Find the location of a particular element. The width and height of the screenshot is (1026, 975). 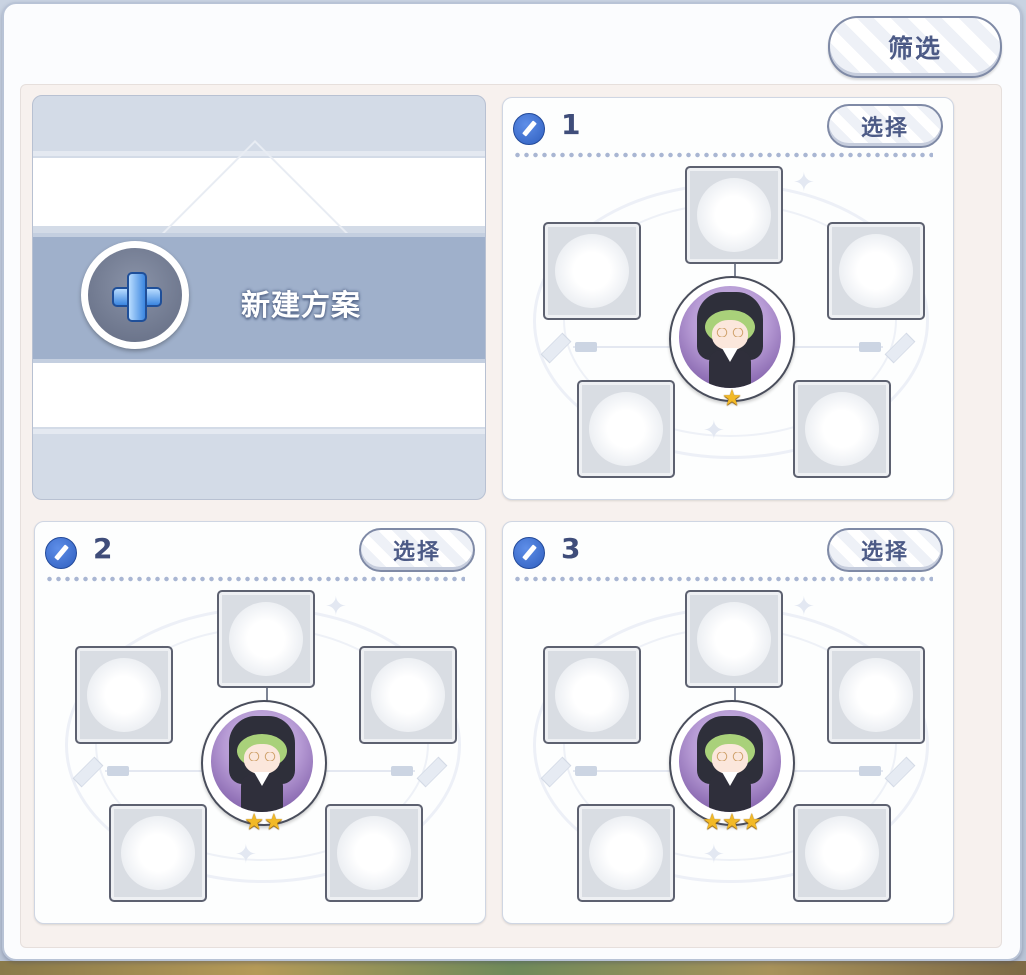

star-rating: ★ ★ is located at coordinates (264, 823).